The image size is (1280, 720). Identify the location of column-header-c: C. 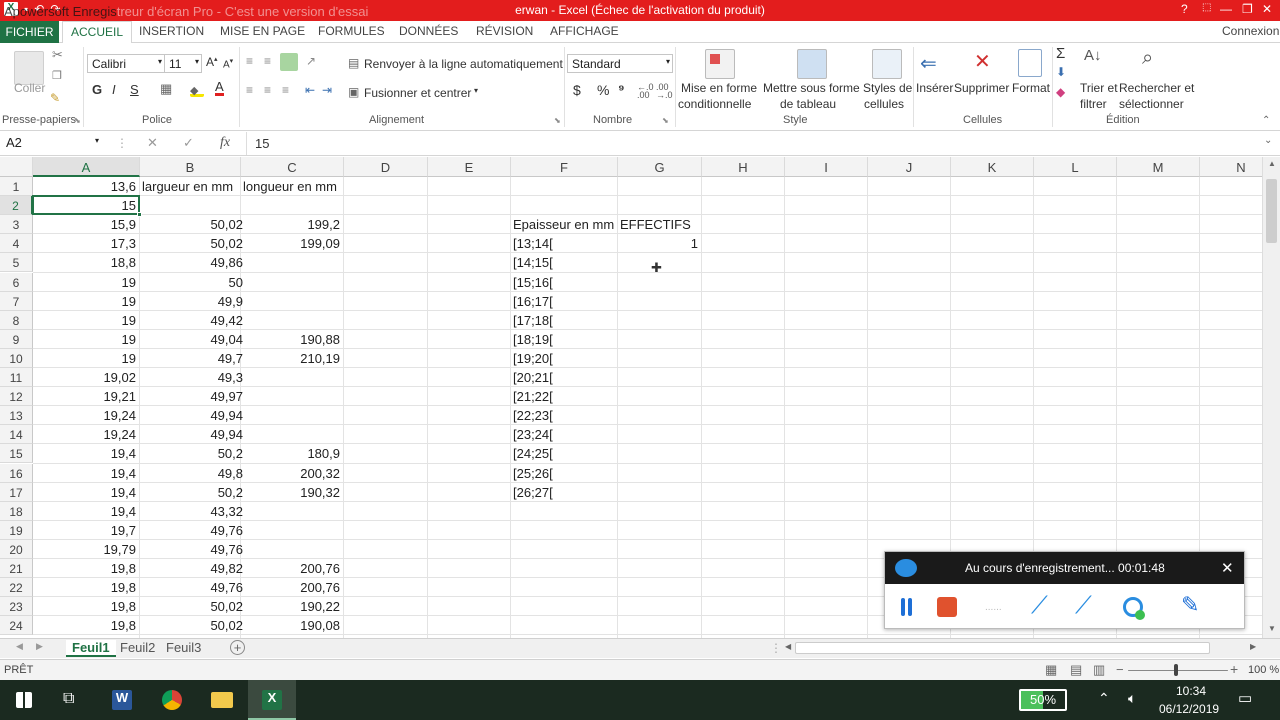
(292, 167).